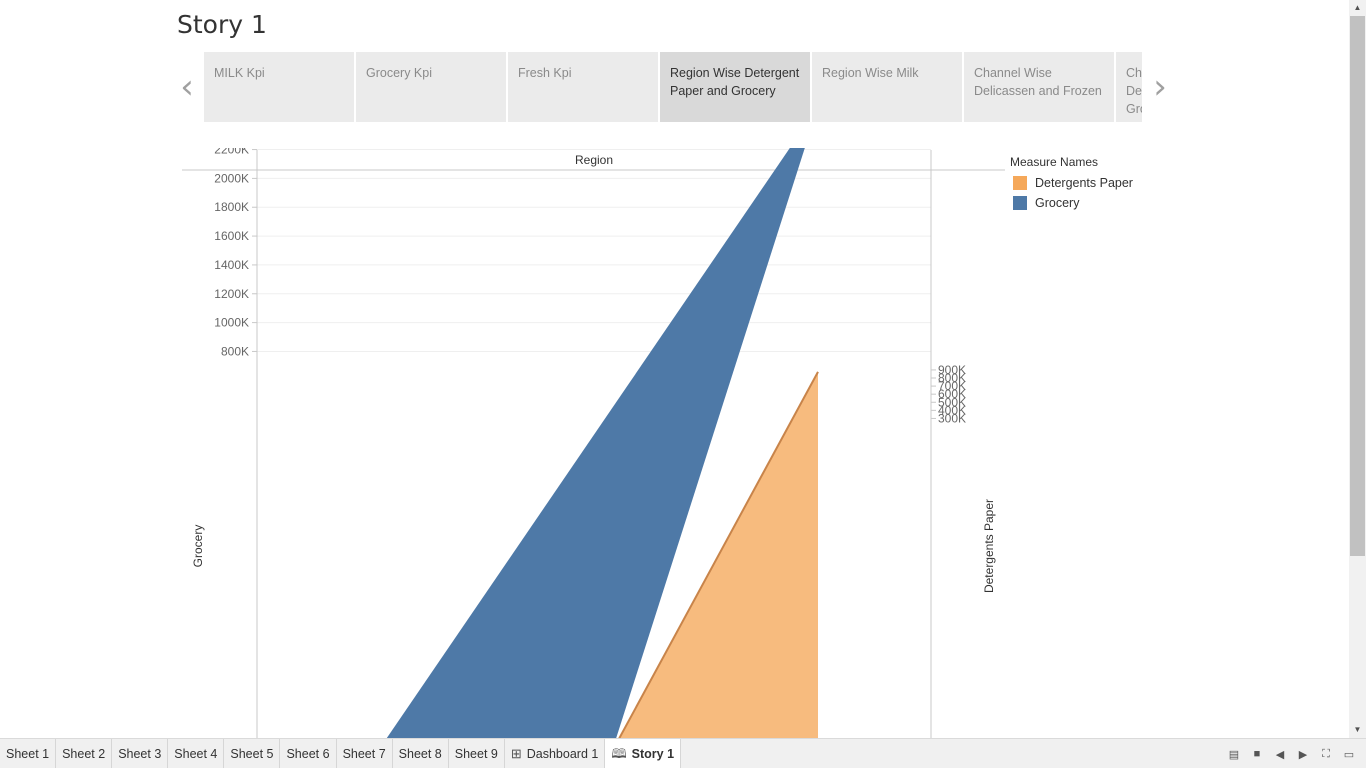 This screenshot has height=768, width=1366. Describe the element at coordinates (231, 265) in the screenshot. I see `left-tick-label: 1400K` at that location.